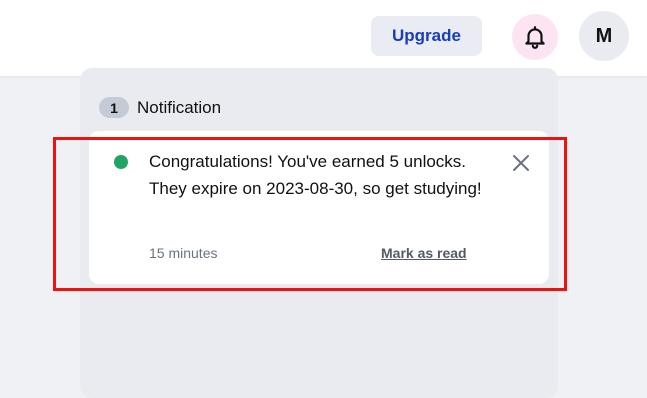  I want to click on notifications-title: Notification, so click(179, 107).